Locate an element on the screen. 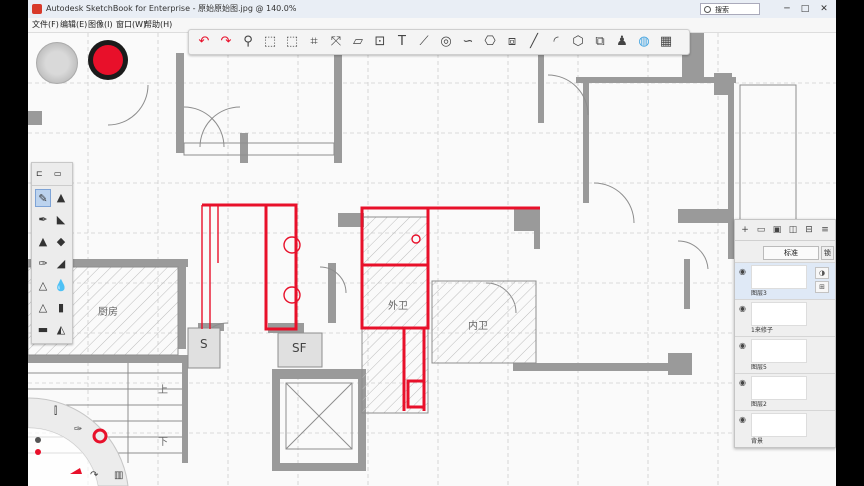 The width and height of the screenshot is (864, 486). select-icon: ⬚ is located at coordinates (270, 42).